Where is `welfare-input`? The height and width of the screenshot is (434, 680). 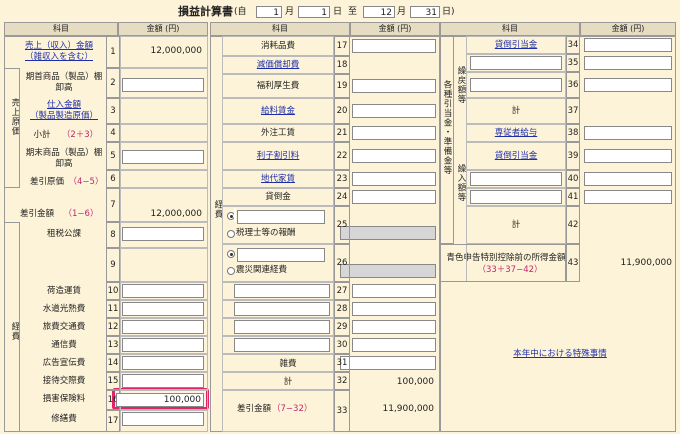
welfare-input is located at coordinates (394, 86).